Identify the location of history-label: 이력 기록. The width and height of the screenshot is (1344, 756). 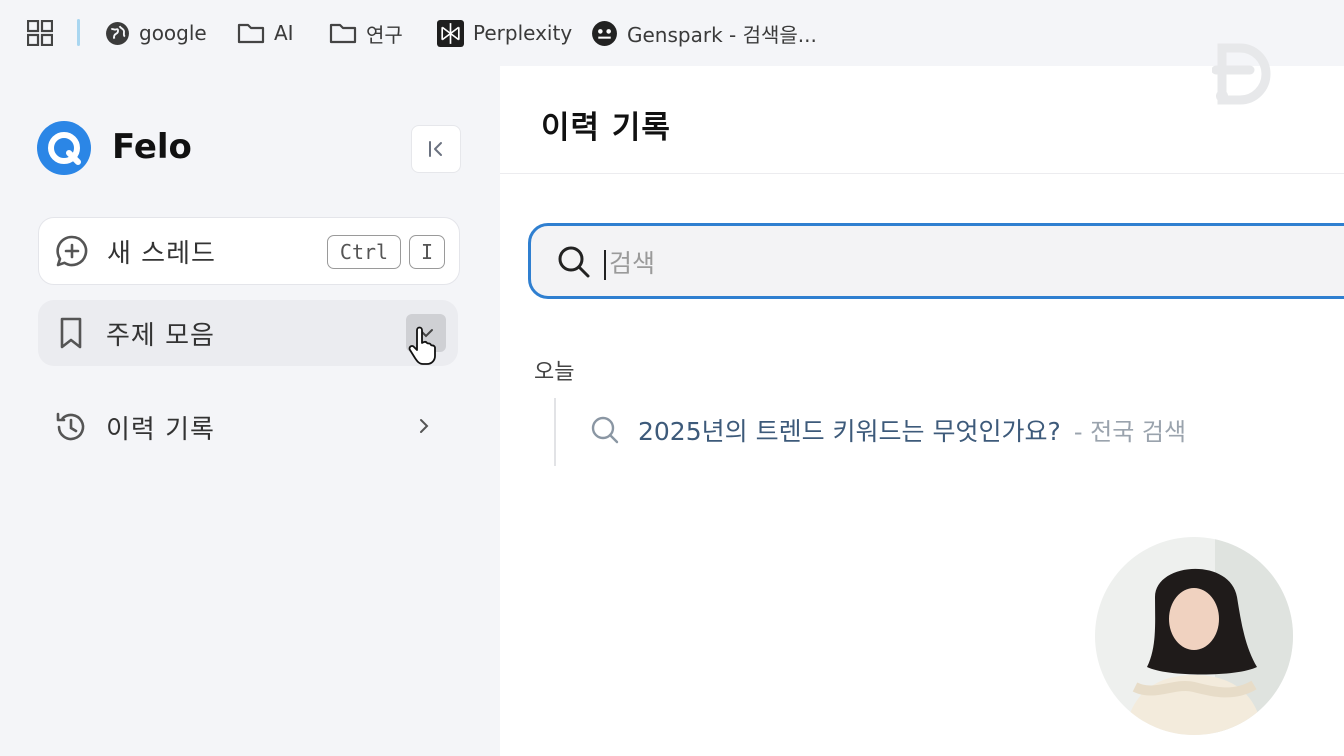
(160, 429).